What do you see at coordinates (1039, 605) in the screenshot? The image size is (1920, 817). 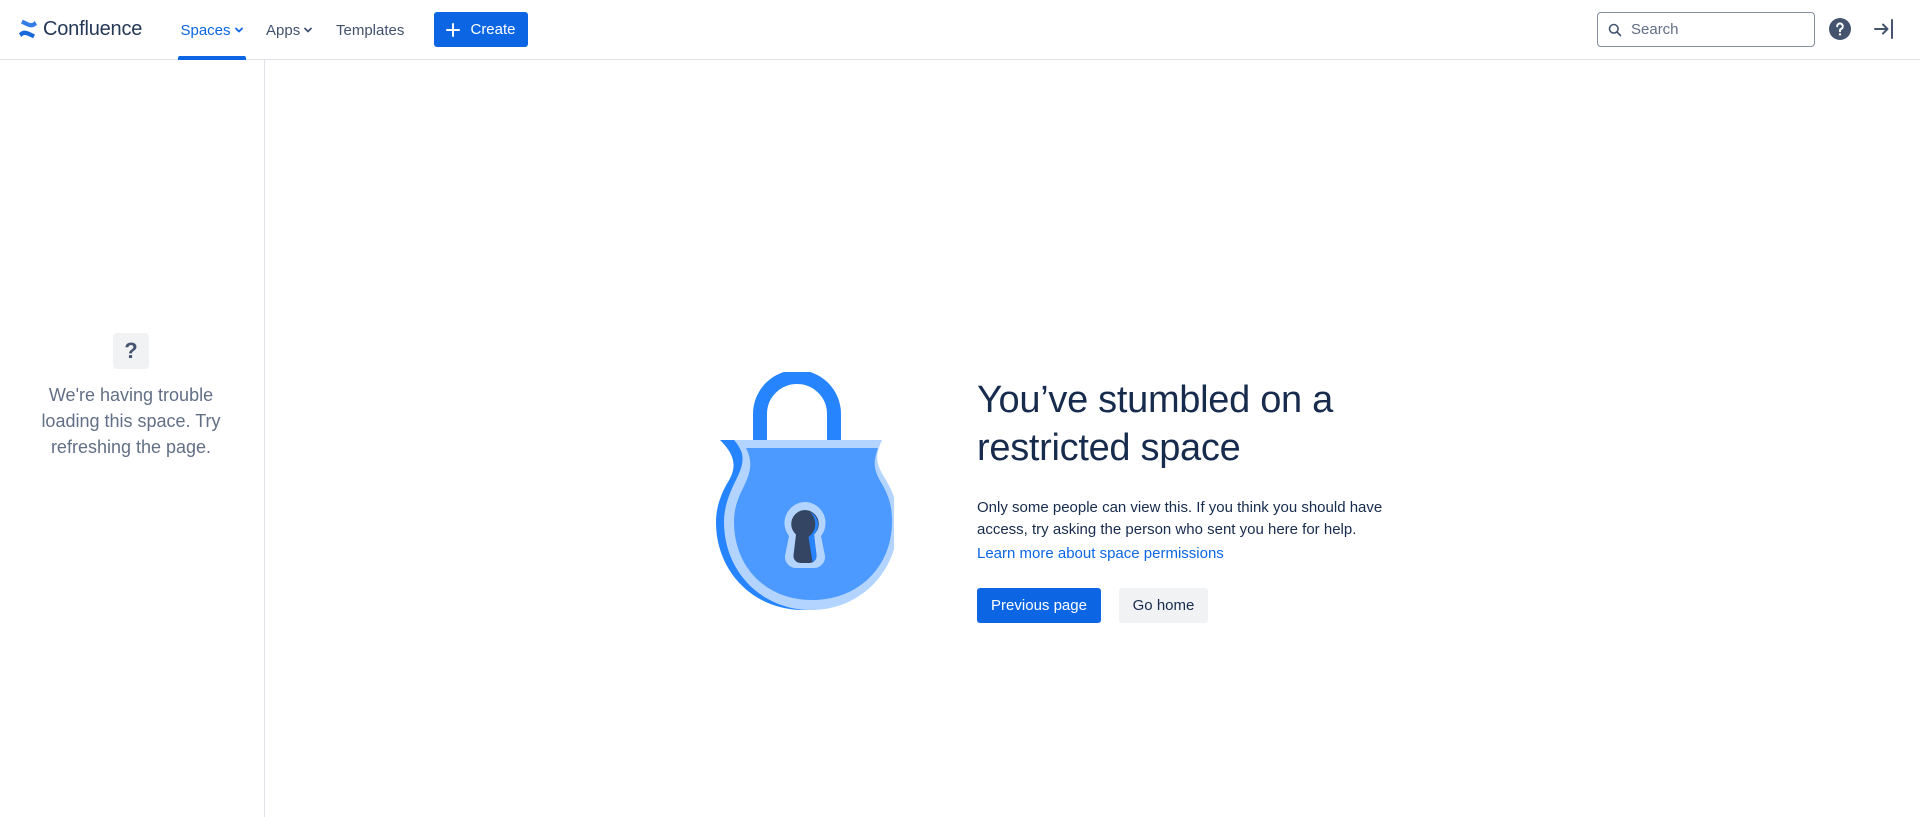 I see `previous-page-button: Previous page` at bounding box center [1039, 605].